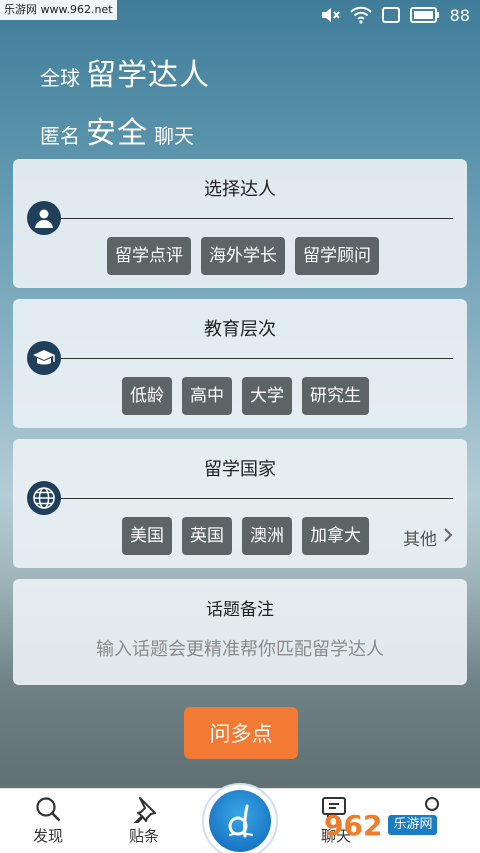 The width and height of the screenshot is (480, 853). Describe the element at coordinates (335, 536) in the screenshot. I see `country-option-chip: 加拿大` at that location.